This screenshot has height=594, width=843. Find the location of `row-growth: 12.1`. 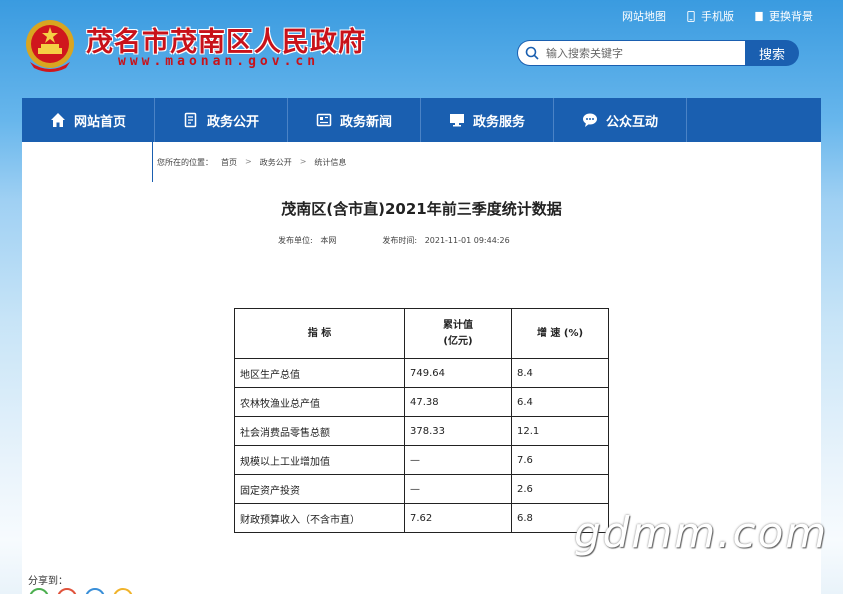

row-growth: 12.1 is located at coordinates (560, 431).